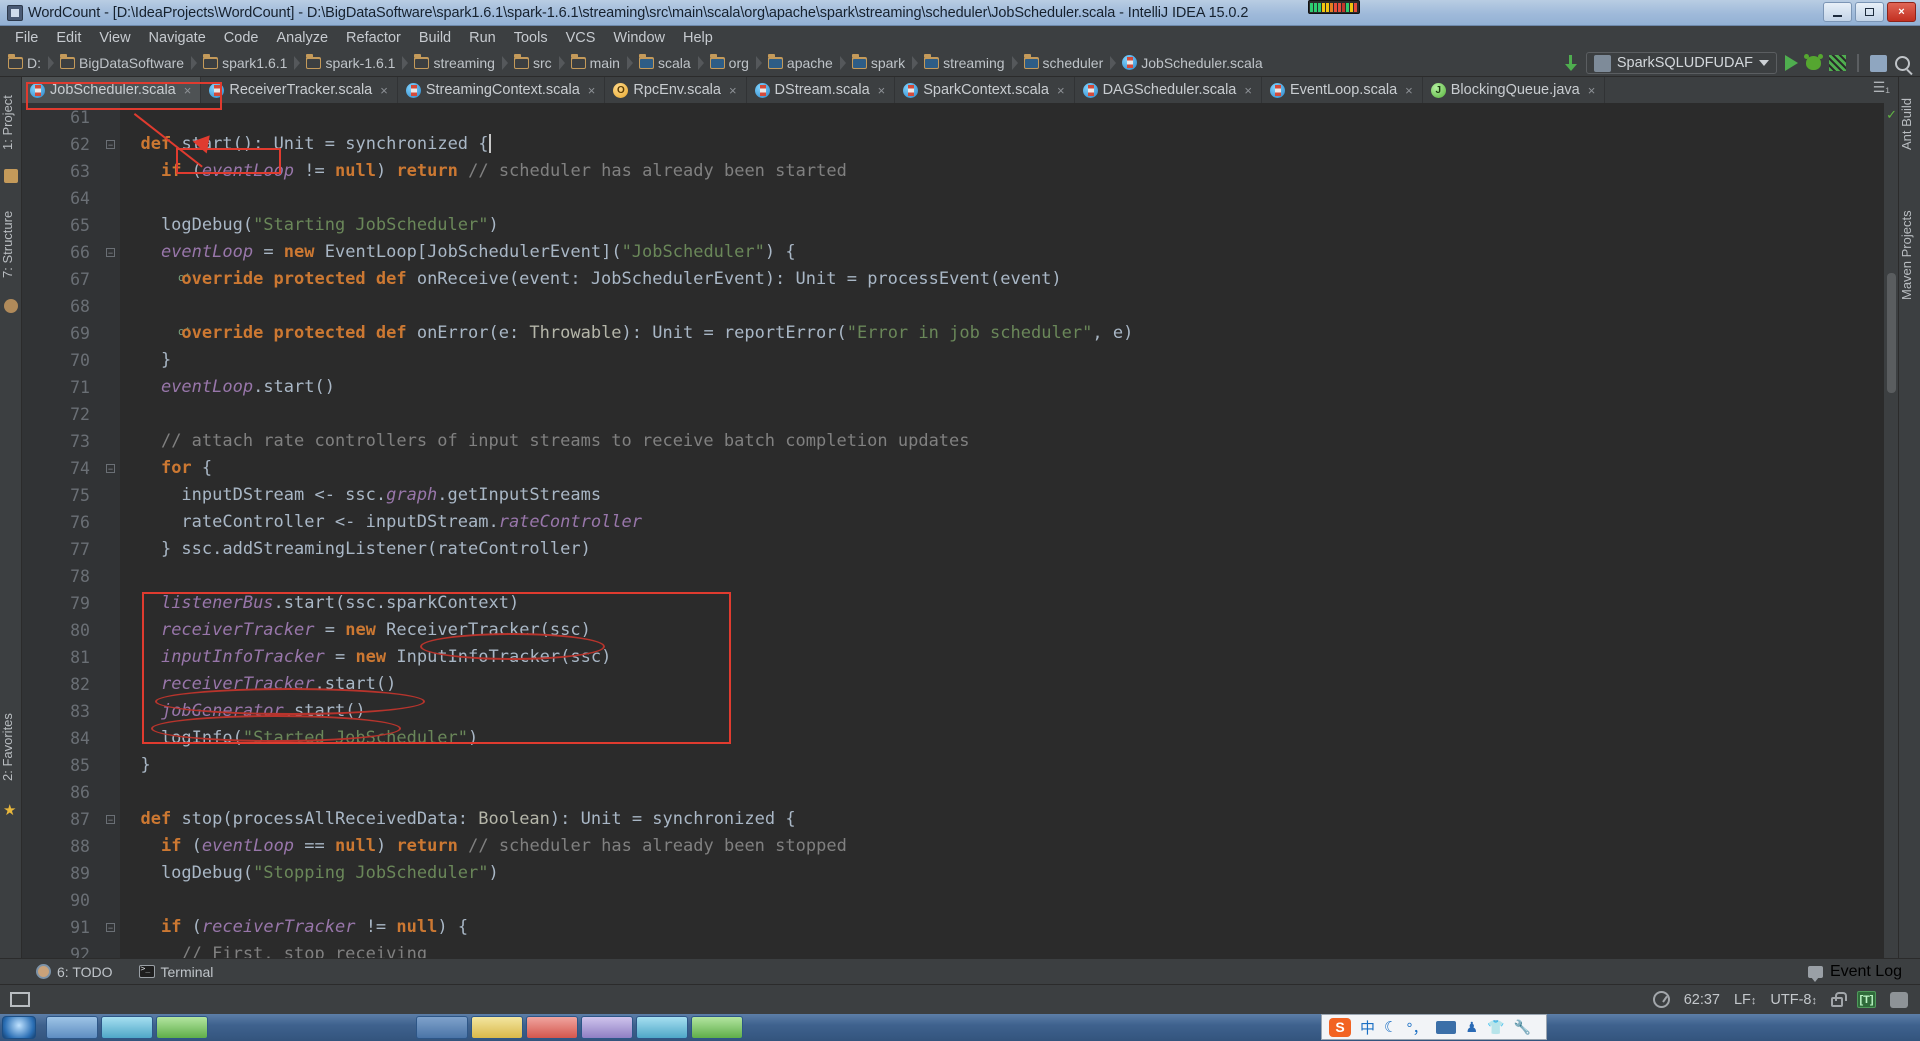 The height and width of the screenshot is (1041, 1920). What do you see at coordinates (1195, 63) in the screenshot?
I see `breadcrumb-item-jobscheduler-file: JobScheduler.scala` at bounding box center [1195, 63].